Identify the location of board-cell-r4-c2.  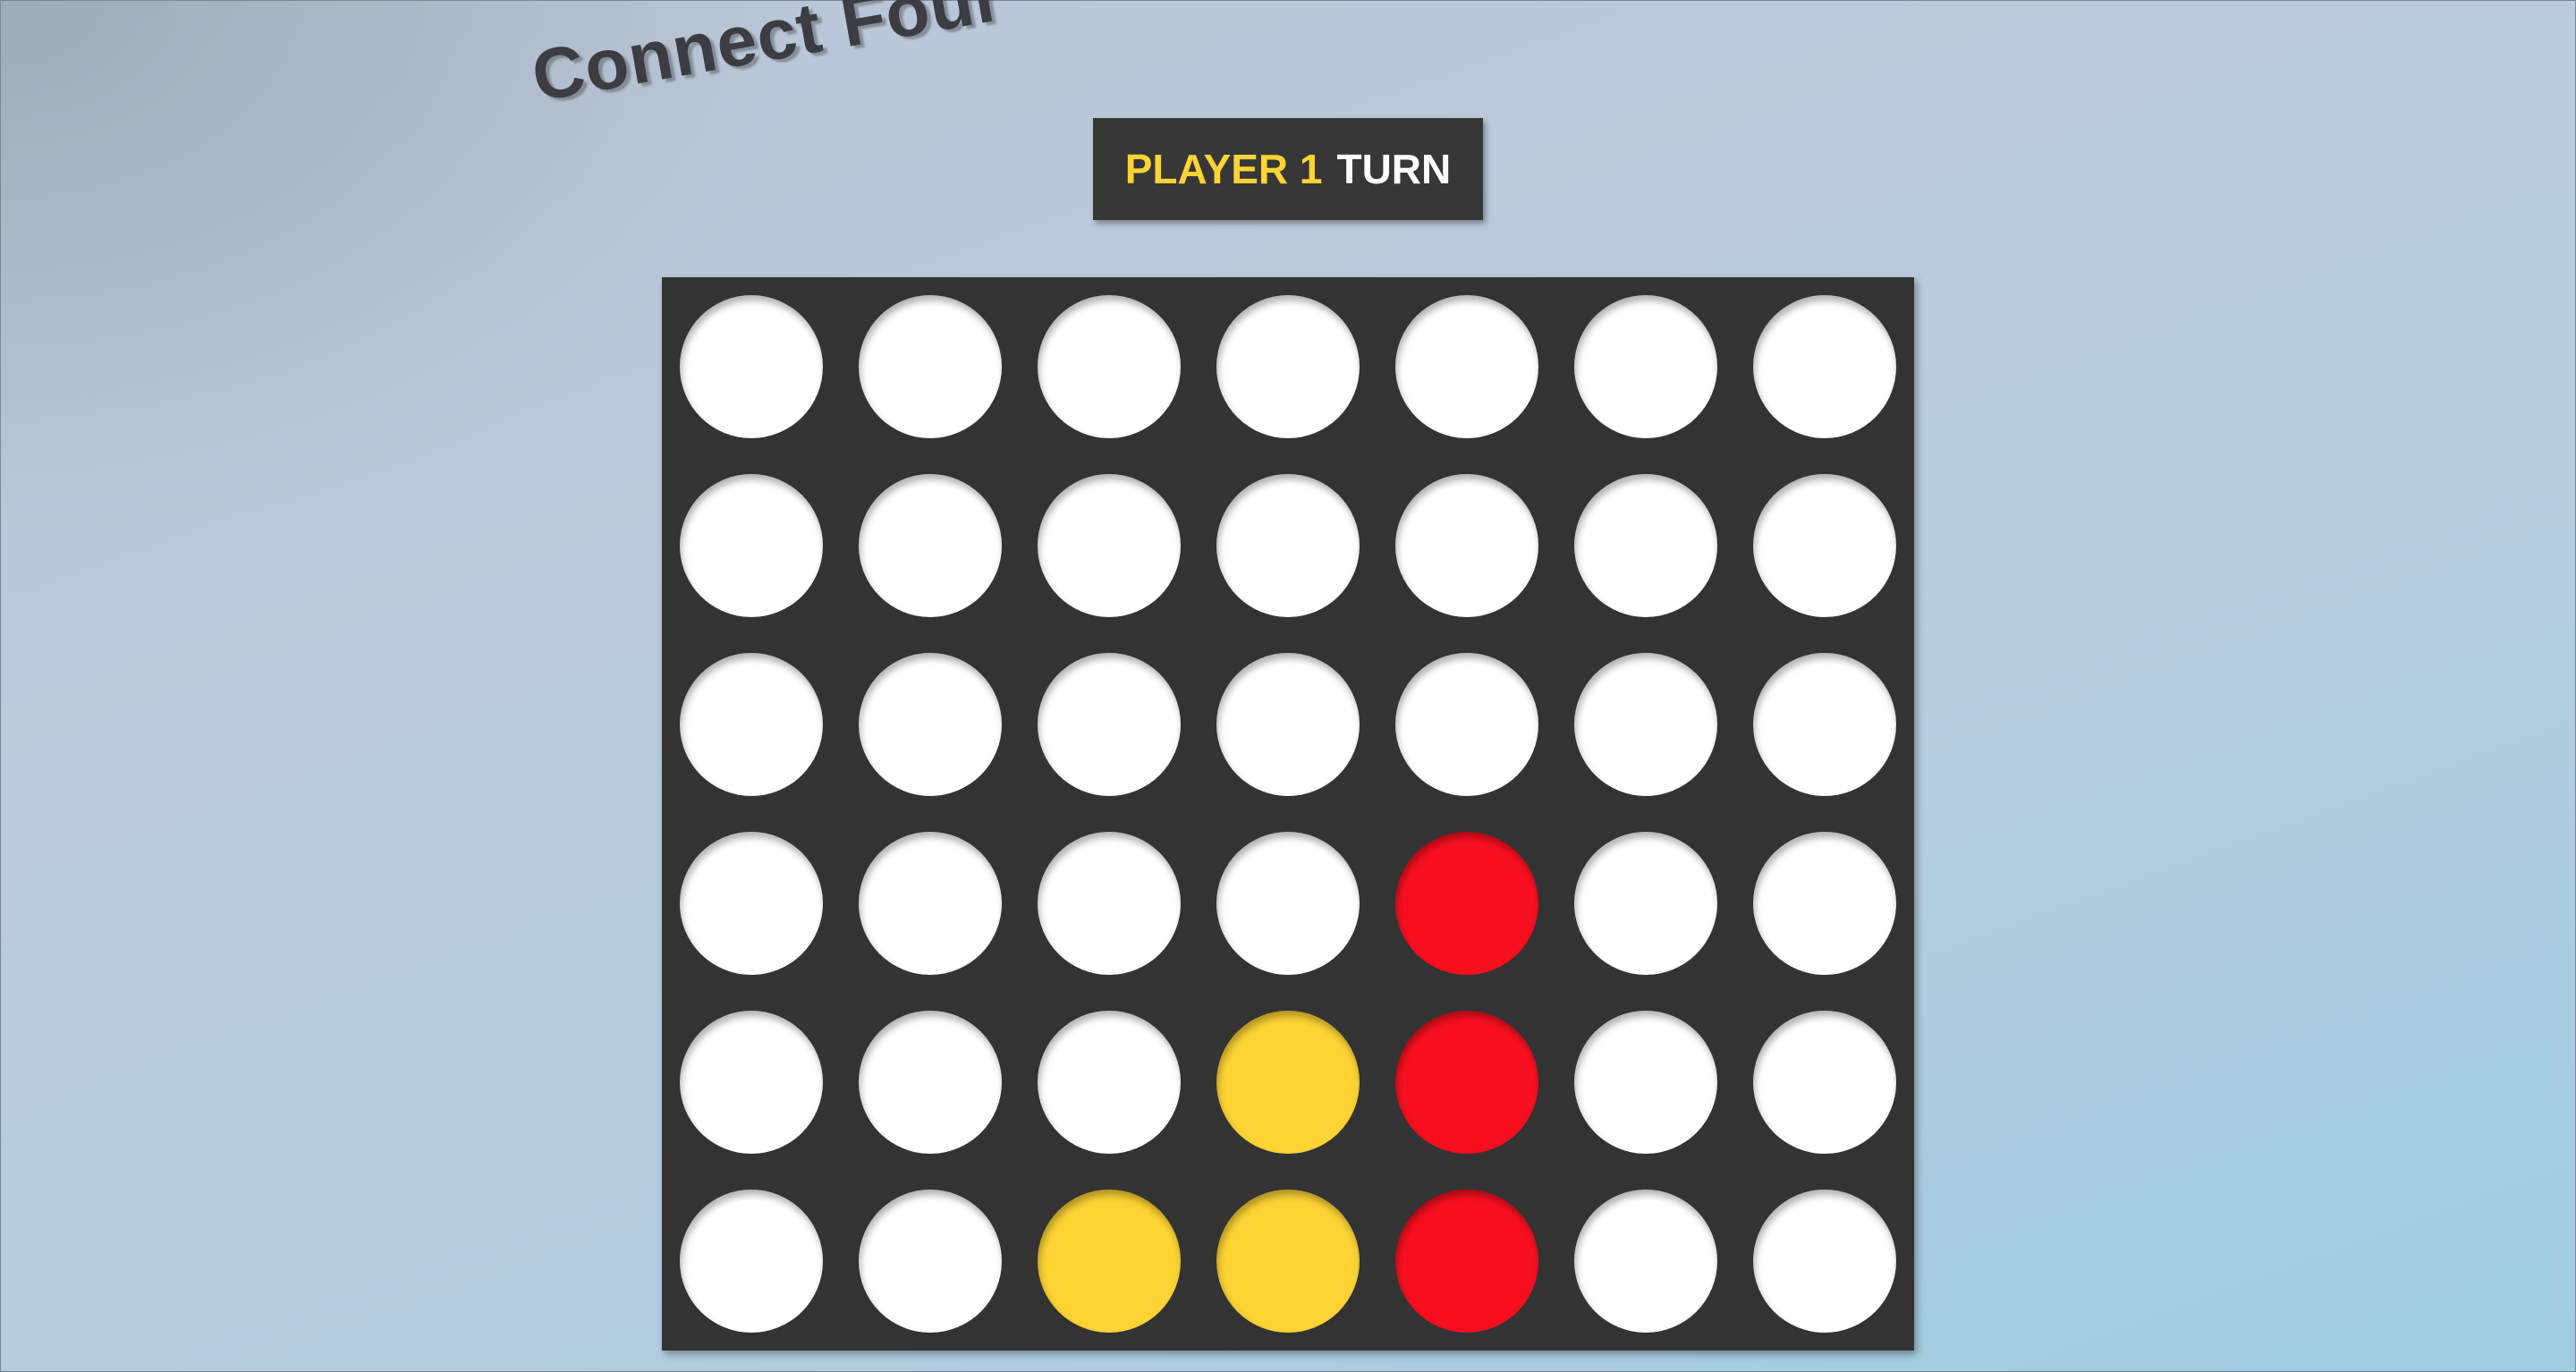
(930, 903).